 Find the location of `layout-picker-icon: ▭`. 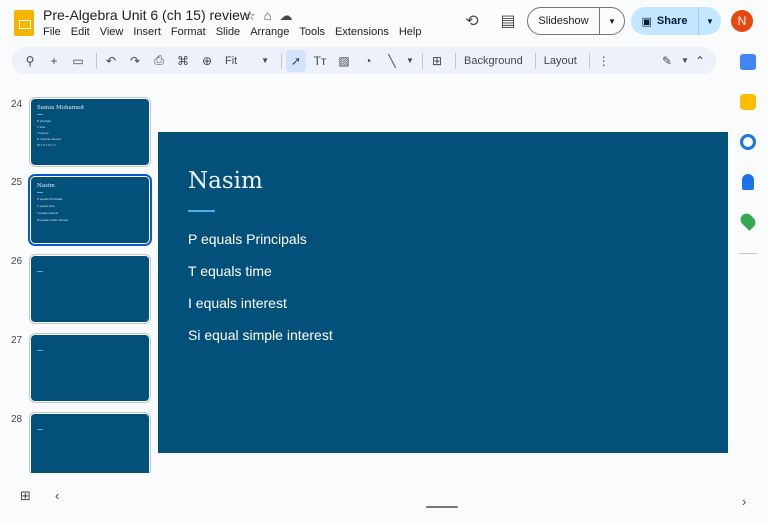

layout-picker-icon: ▭ is located at coordinates (78, 61).